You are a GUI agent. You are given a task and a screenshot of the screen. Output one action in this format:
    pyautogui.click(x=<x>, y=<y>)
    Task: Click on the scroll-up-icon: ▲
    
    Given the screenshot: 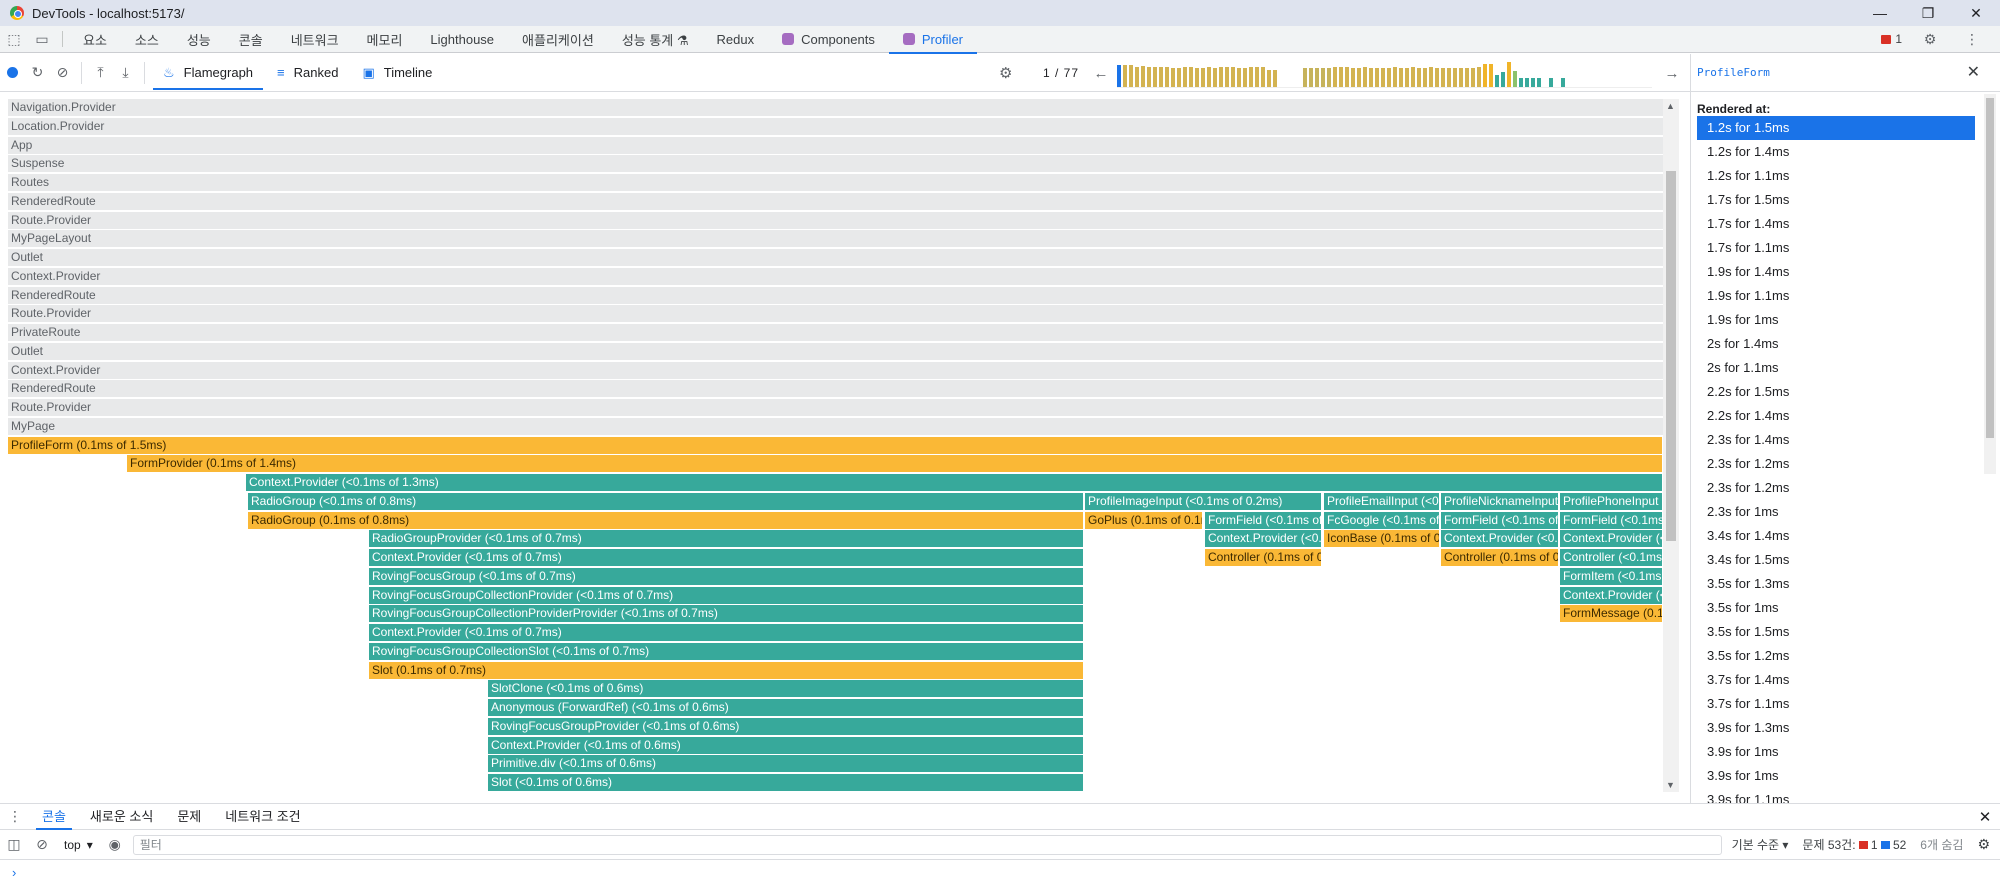 What is the action you would take?
    pyautogui.click(x=1670, y=106)
    